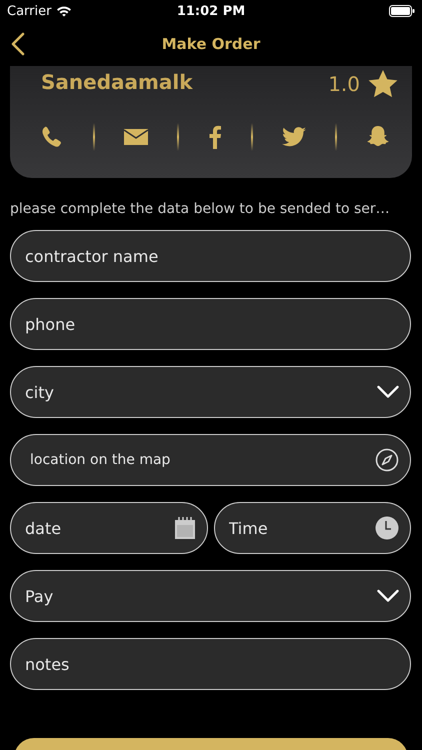 The image size is (422, 750). I want to click on nav-title: Make Order, so click(211, 44).